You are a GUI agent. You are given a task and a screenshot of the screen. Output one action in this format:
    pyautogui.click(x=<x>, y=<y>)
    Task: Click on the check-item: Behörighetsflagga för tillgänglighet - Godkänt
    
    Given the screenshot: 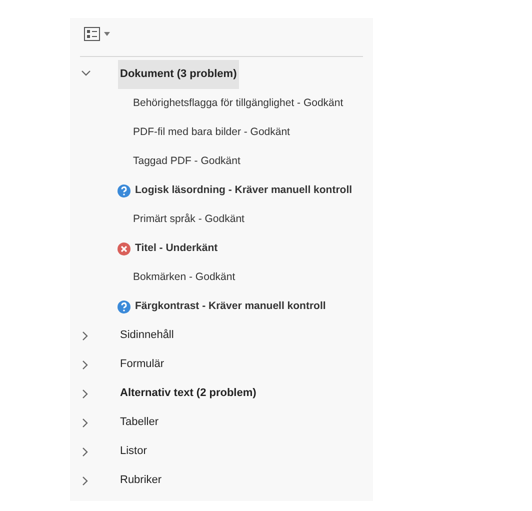 What is the action you would take?
    pyautogui.click(x=238, y=104)
    